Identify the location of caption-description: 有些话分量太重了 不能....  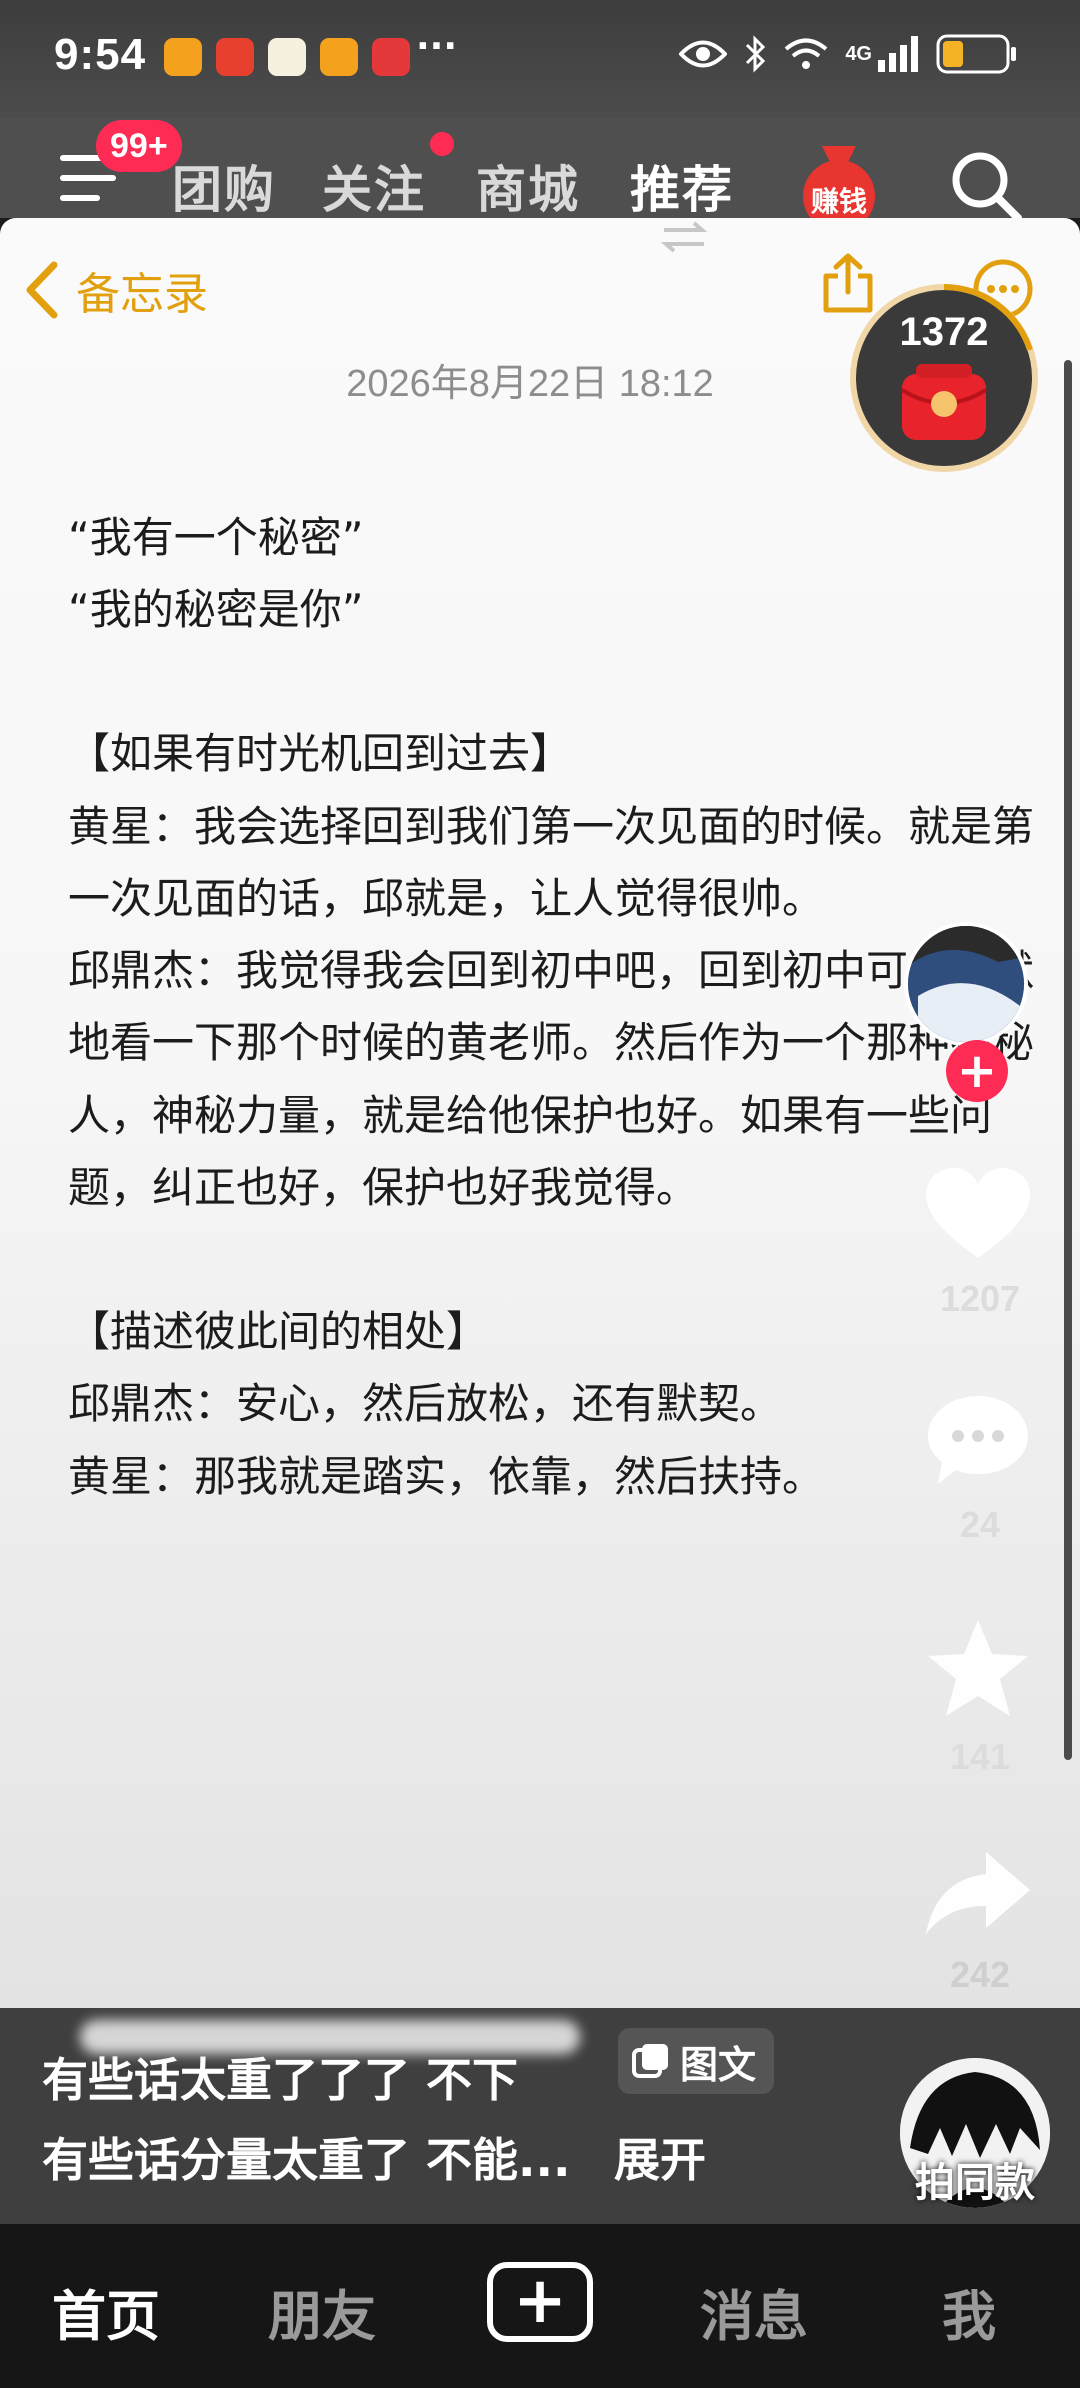
(306, 2160).